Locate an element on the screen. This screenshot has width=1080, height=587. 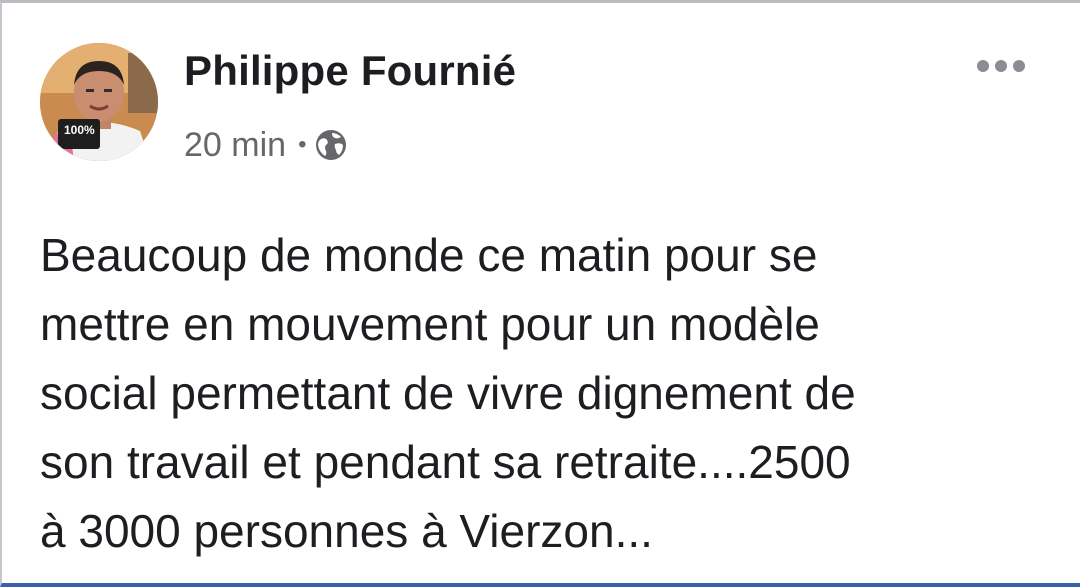
globe-icon is located at coordinates (331, 145).